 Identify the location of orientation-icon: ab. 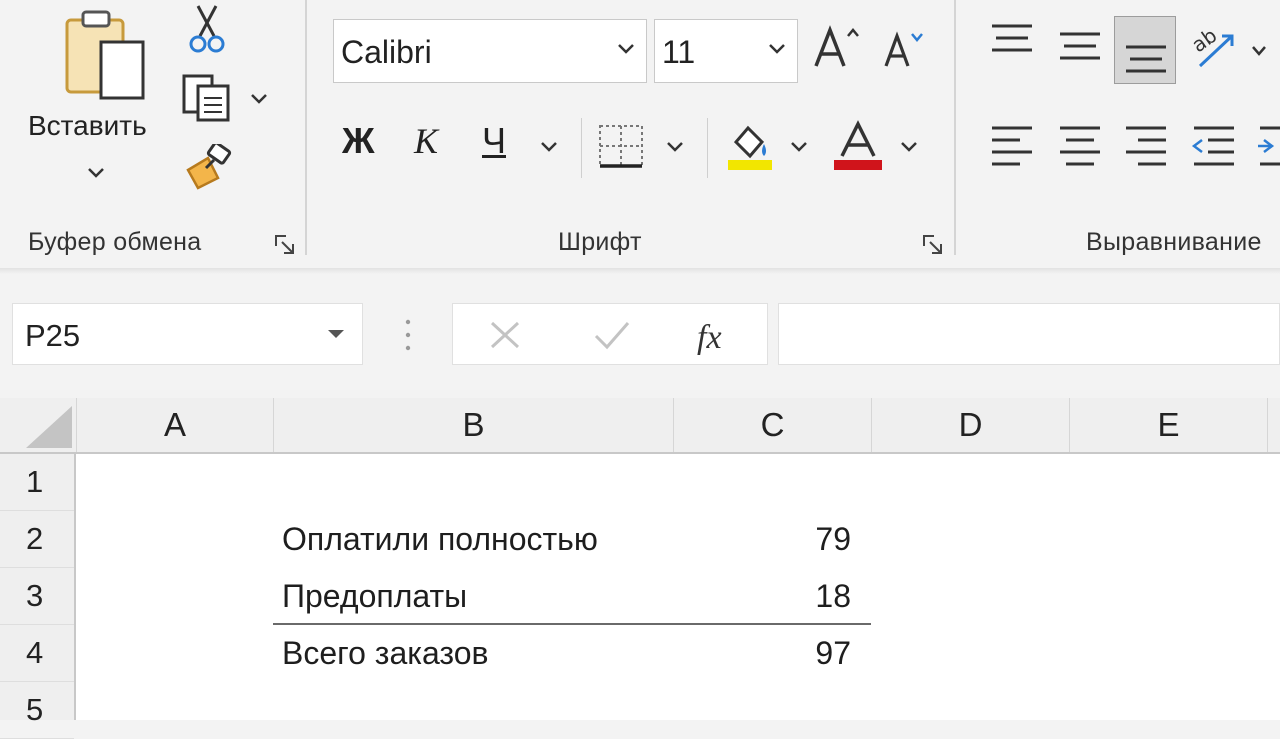
(1215, 47).